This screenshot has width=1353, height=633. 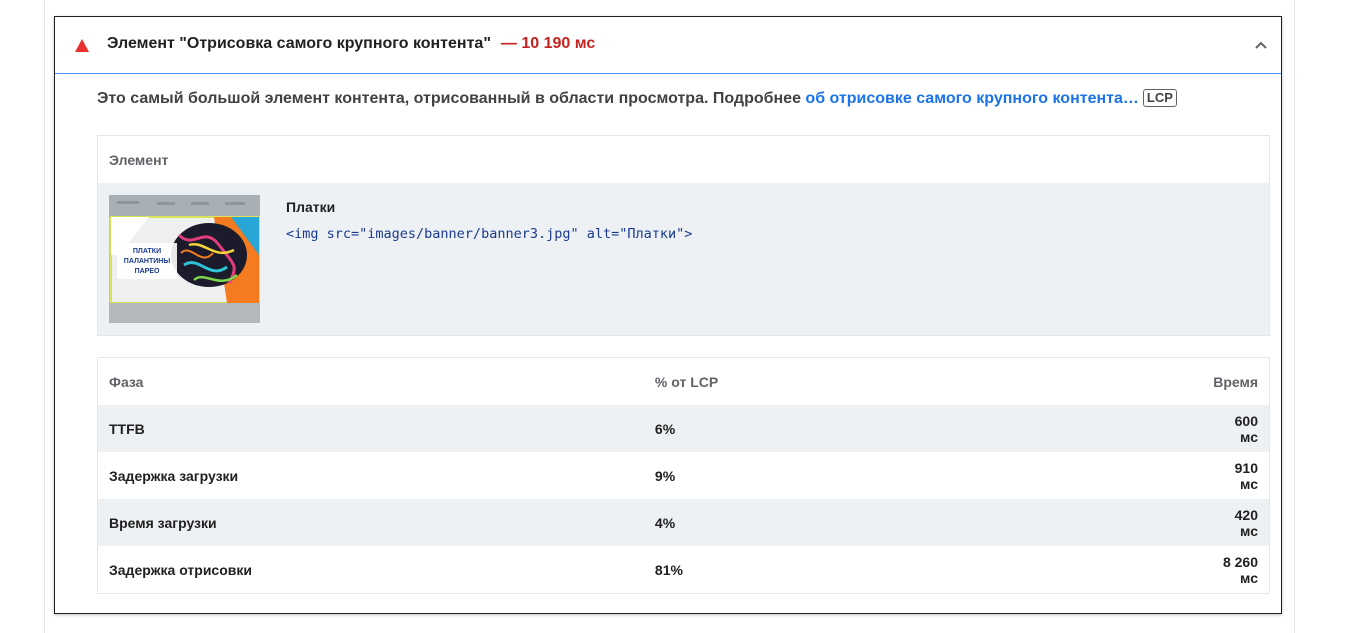 I want to click on col-percent-header: % от LCP, so click(x=686, y=381).